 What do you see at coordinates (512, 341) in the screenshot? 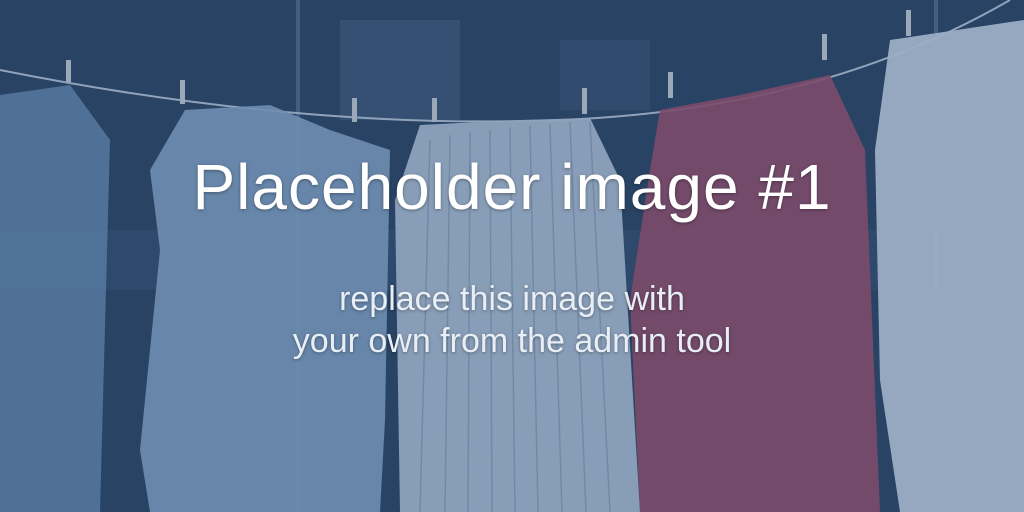
I see `subtitle-line-2: your own from the admin tool` at bounding box center [512, 341].